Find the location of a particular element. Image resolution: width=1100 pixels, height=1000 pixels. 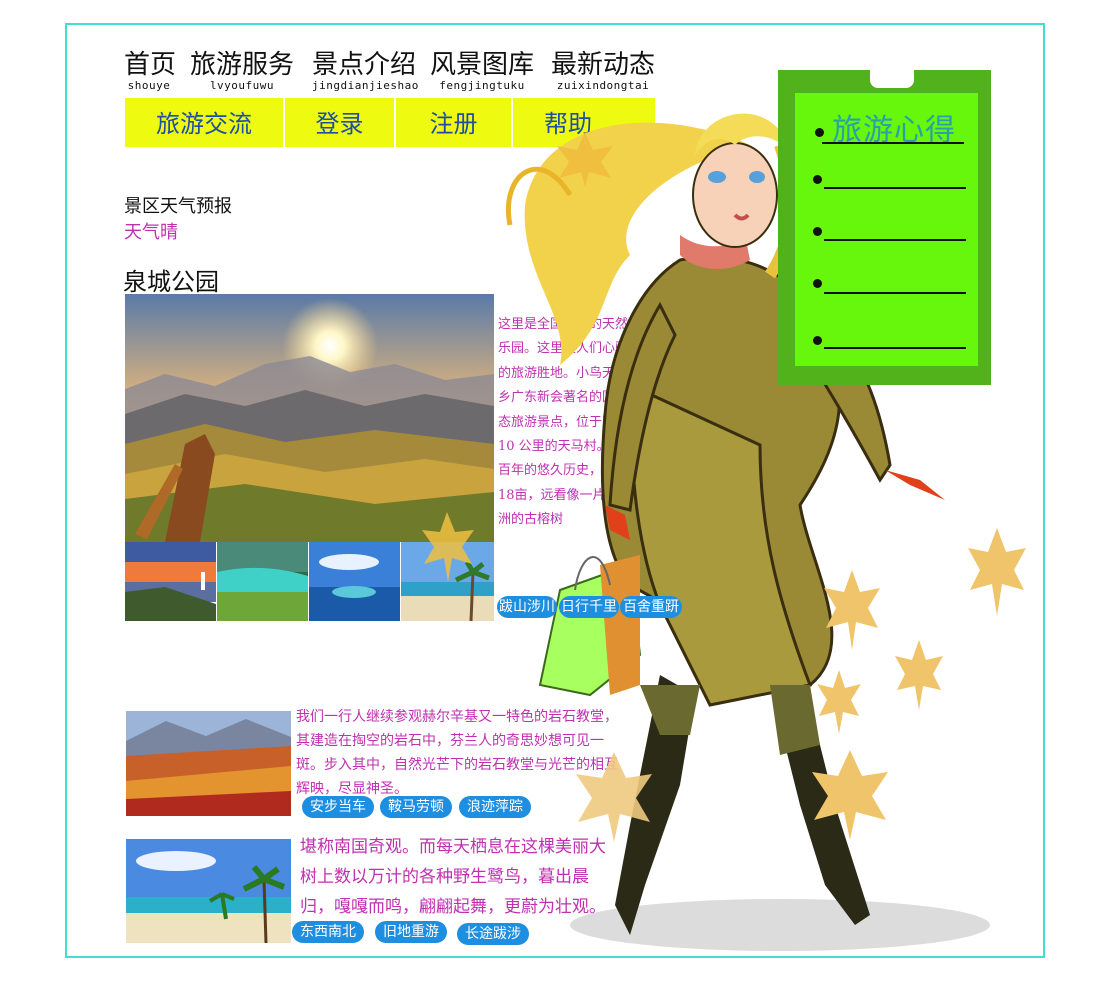

section3-photo is located at coordinates (208, 891).